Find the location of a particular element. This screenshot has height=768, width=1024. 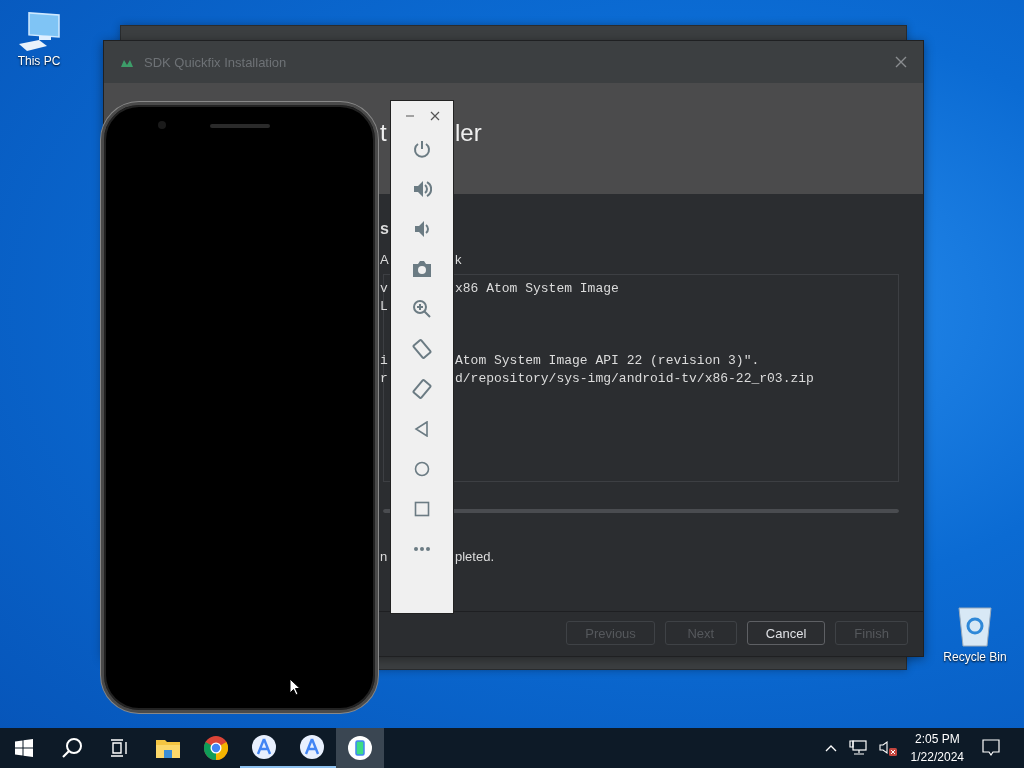

mouse-cursor-icon is located at coordinates (295, 687).